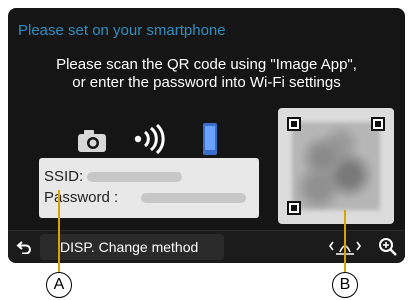 The image size is (413, 300). What do you see at coordinates (59, 285) in the screenshot?
I see `callout-a-label: A` at bounding box center [59, 285].